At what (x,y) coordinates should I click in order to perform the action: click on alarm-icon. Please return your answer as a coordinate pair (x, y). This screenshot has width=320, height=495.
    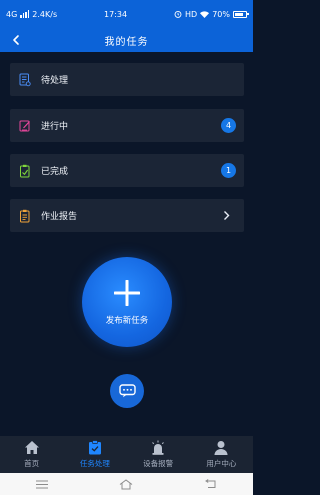
    Looking at the image, I should click on (158, 447).